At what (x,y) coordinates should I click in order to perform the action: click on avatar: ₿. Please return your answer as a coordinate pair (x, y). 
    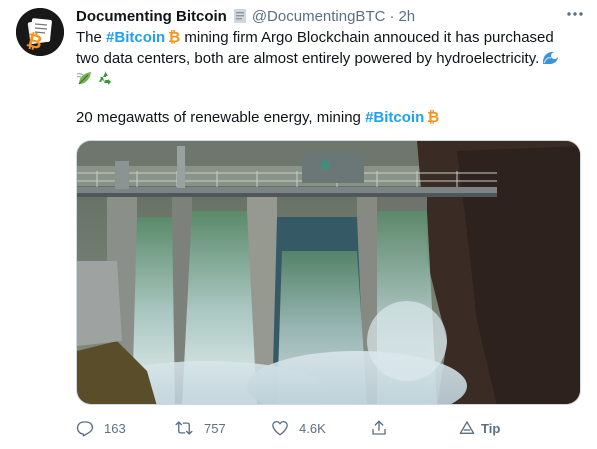
    Looking at the image, I should click on (40, 32).